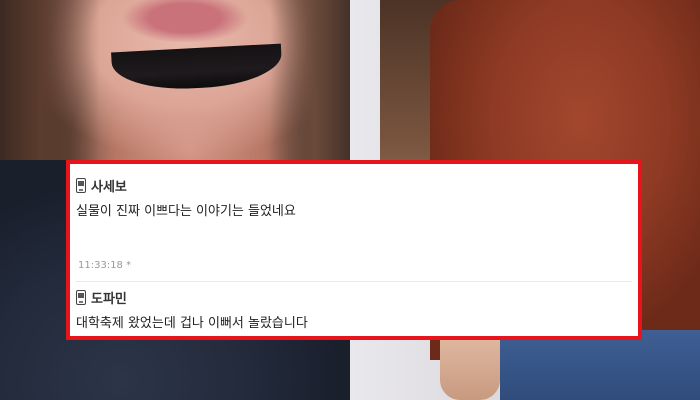 This screenshot has height=400, width=700. Describe the element at coordinates (186, 211) in the screenshot. I see `comment-text: 실물이 진짜 이쁘다는 이야기는 들었네요` at that location.